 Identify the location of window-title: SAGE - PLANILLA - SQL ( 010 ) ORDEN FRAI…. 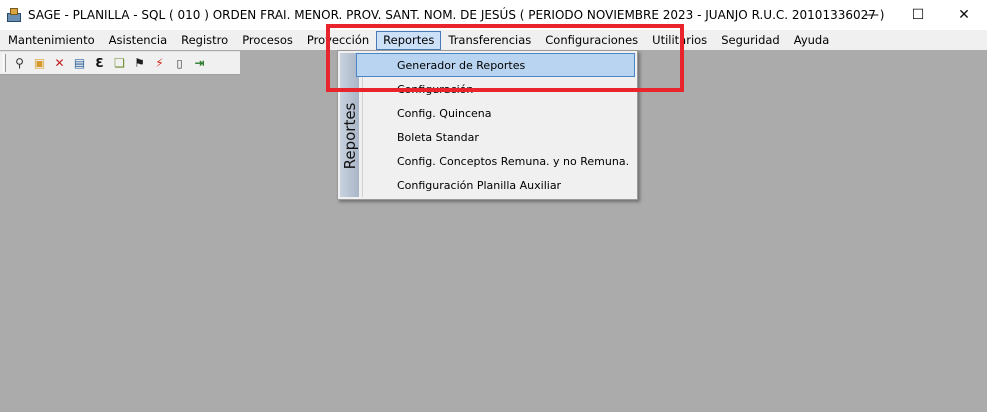
(456, 15).